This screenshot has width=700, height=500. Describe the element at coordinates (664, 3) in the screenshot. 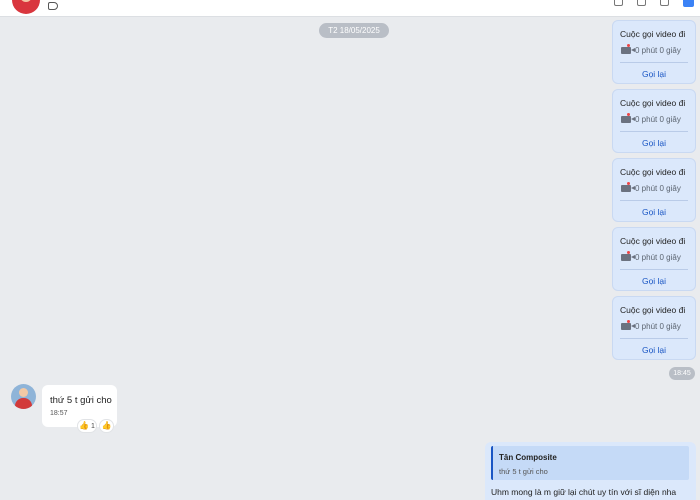

I see `add-member-icon` at that location.